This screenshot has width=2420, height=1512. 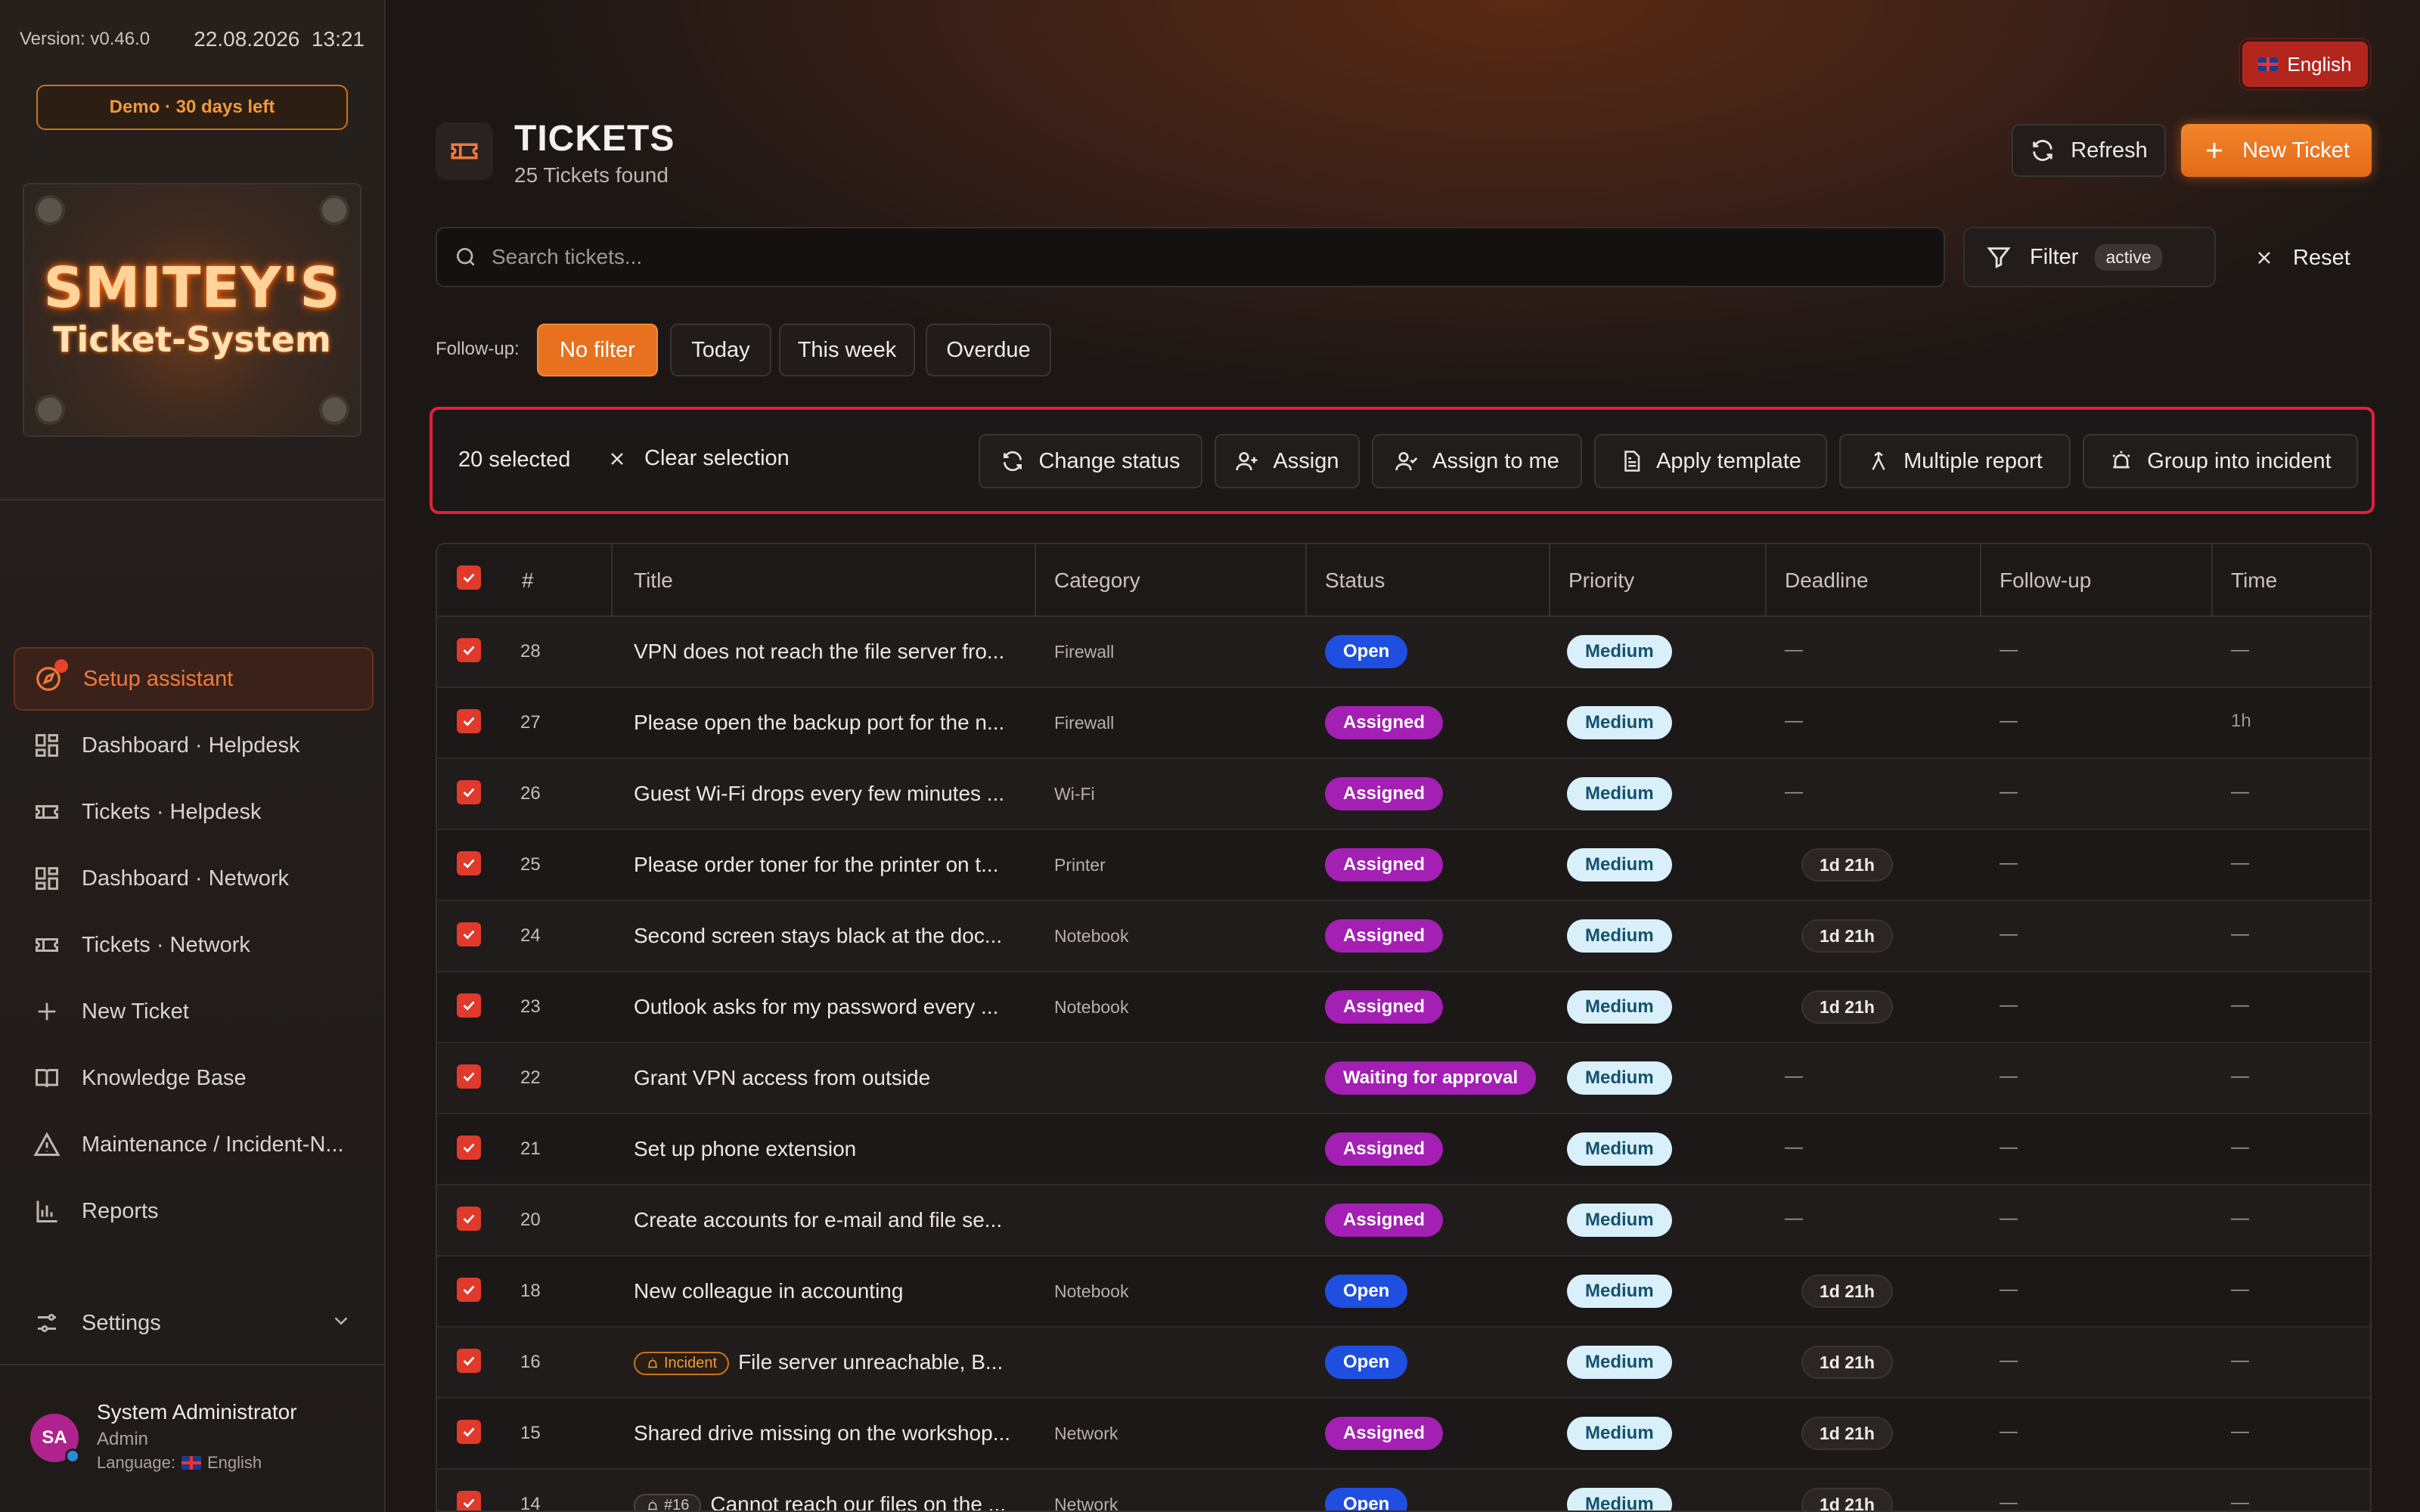 I want to click on sidebar-item-tickets-network: Tickets · Network, so click(x=194, y=945).